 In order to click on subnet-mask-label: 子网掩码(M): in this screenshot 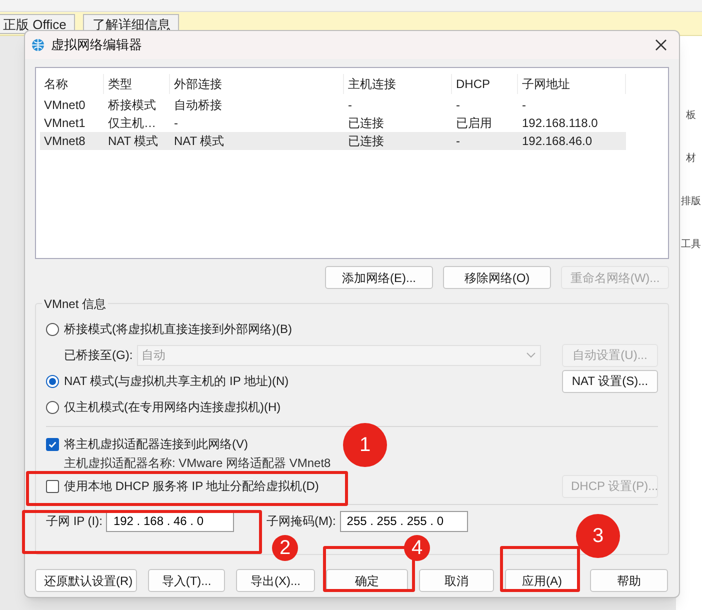, I will do `click(301, 521)`.